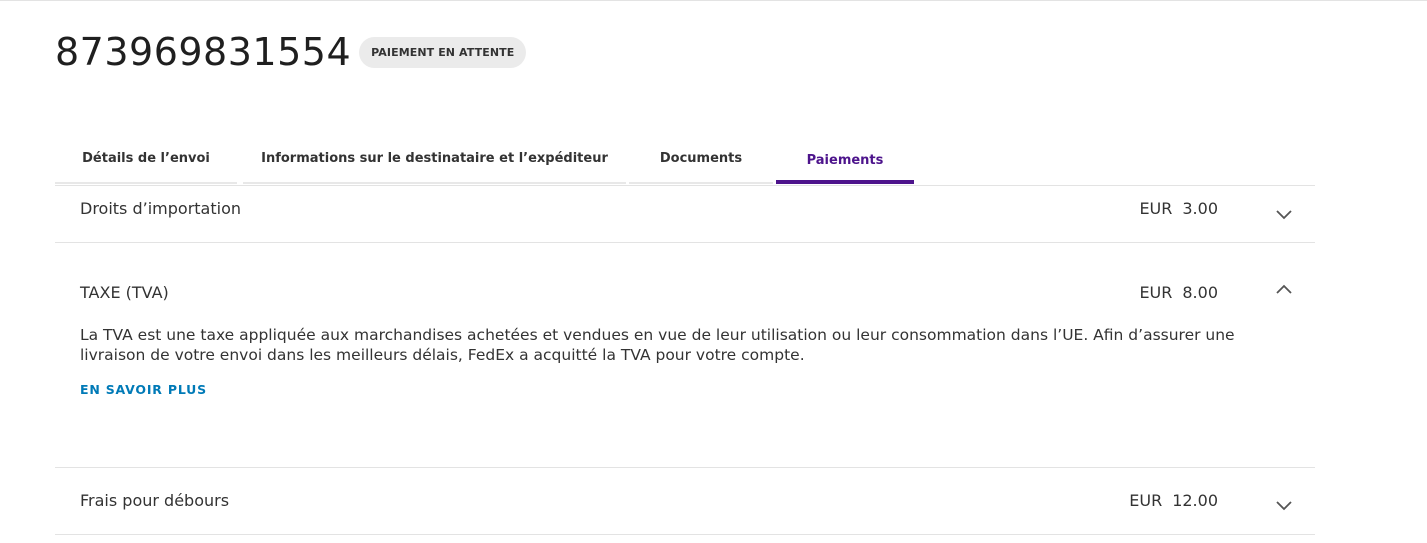  What do you see at coordinates (1200, 208) in the screenshot?
I see `amount-value: 3.00` at bounding box center [1200, 208].